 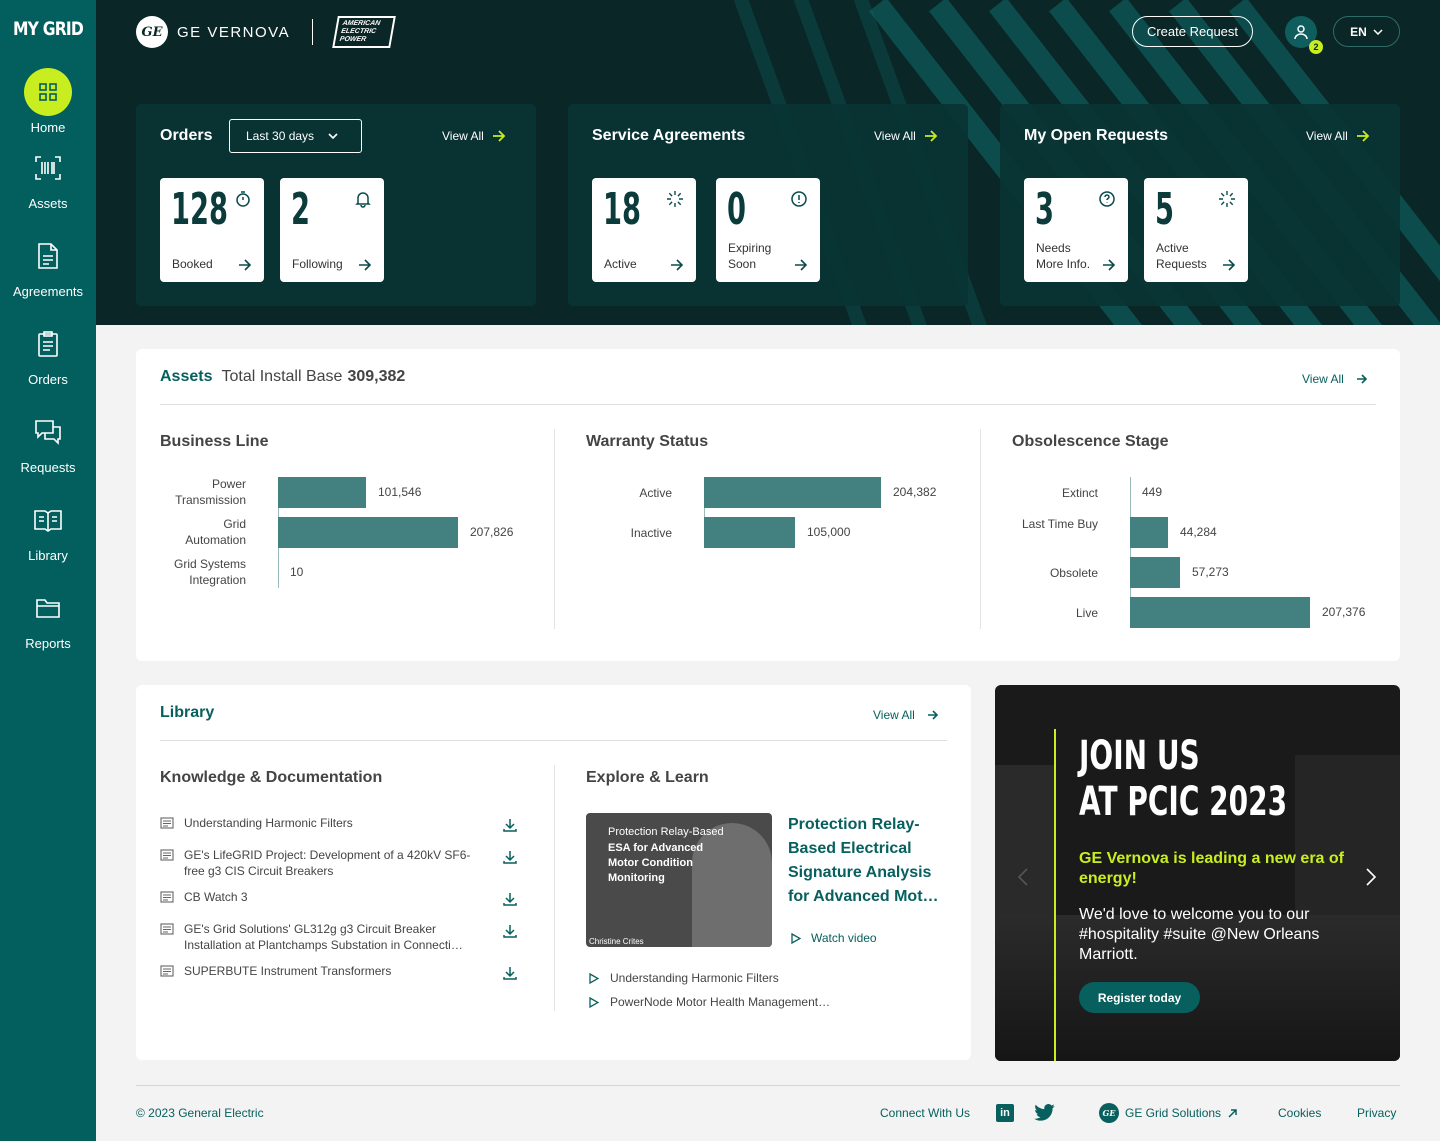 I want to click on logo-divider, so click(x=313, y=32).